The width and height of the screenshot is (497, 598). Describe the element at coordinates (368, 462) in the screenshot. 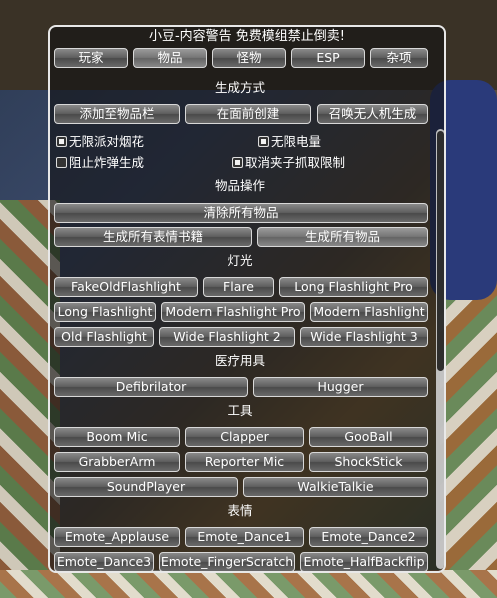

I see `item-shockstick: ShockStick` at that location.